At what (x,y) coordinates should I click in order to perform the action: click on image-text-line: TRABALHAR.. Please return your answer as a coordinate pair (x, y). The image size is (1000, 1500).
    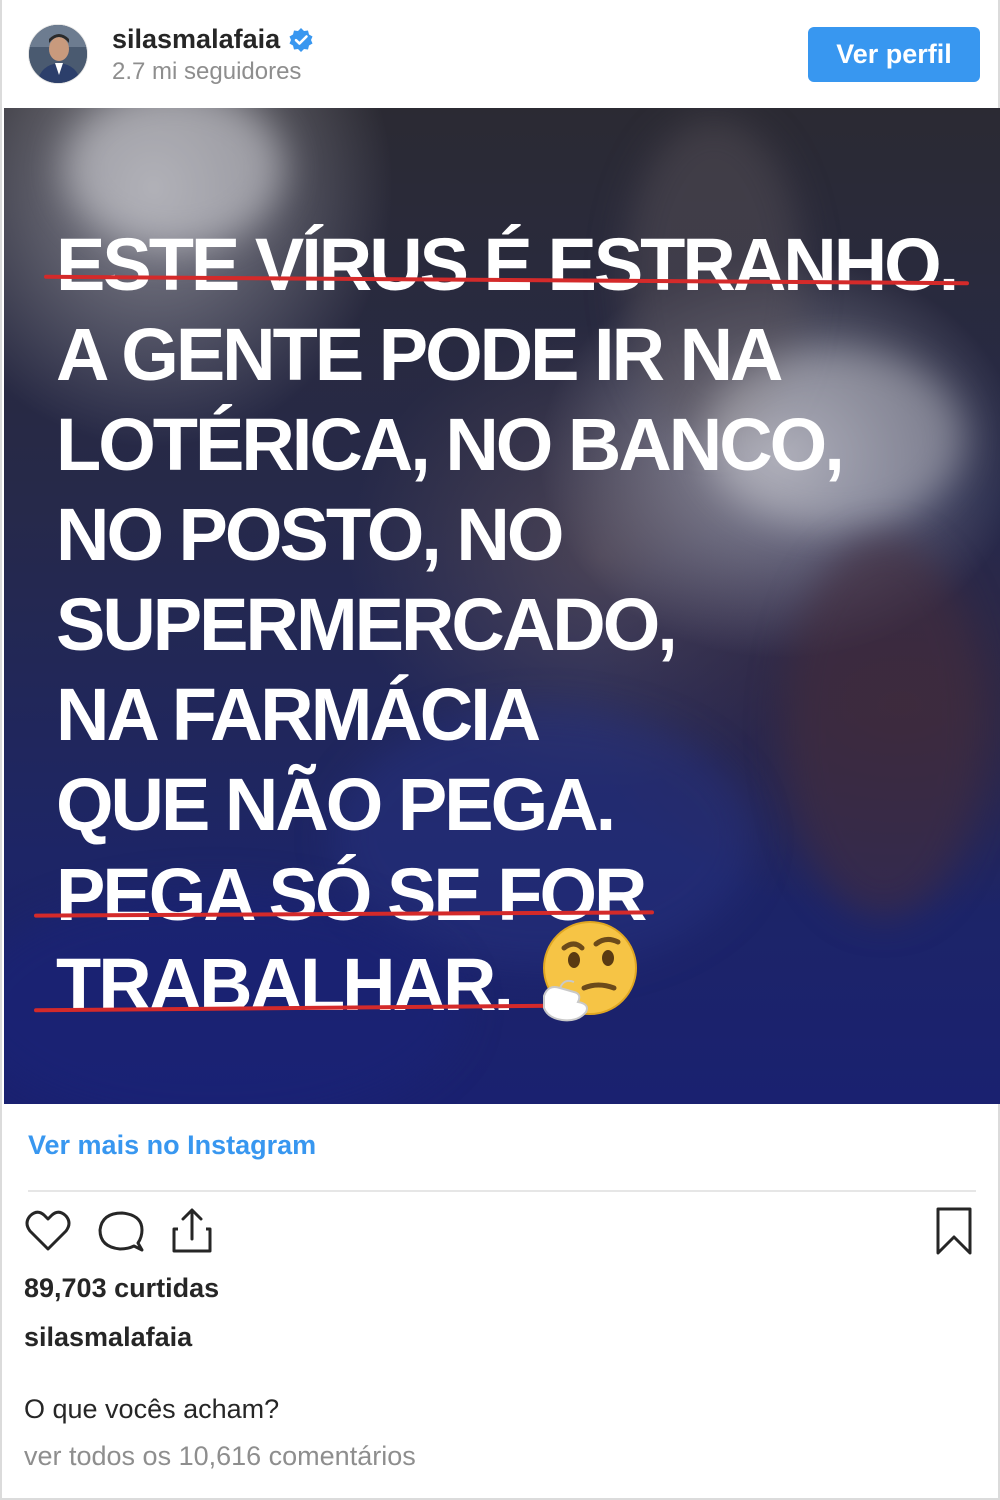
    Looking at the image, I should click on (285, 984).